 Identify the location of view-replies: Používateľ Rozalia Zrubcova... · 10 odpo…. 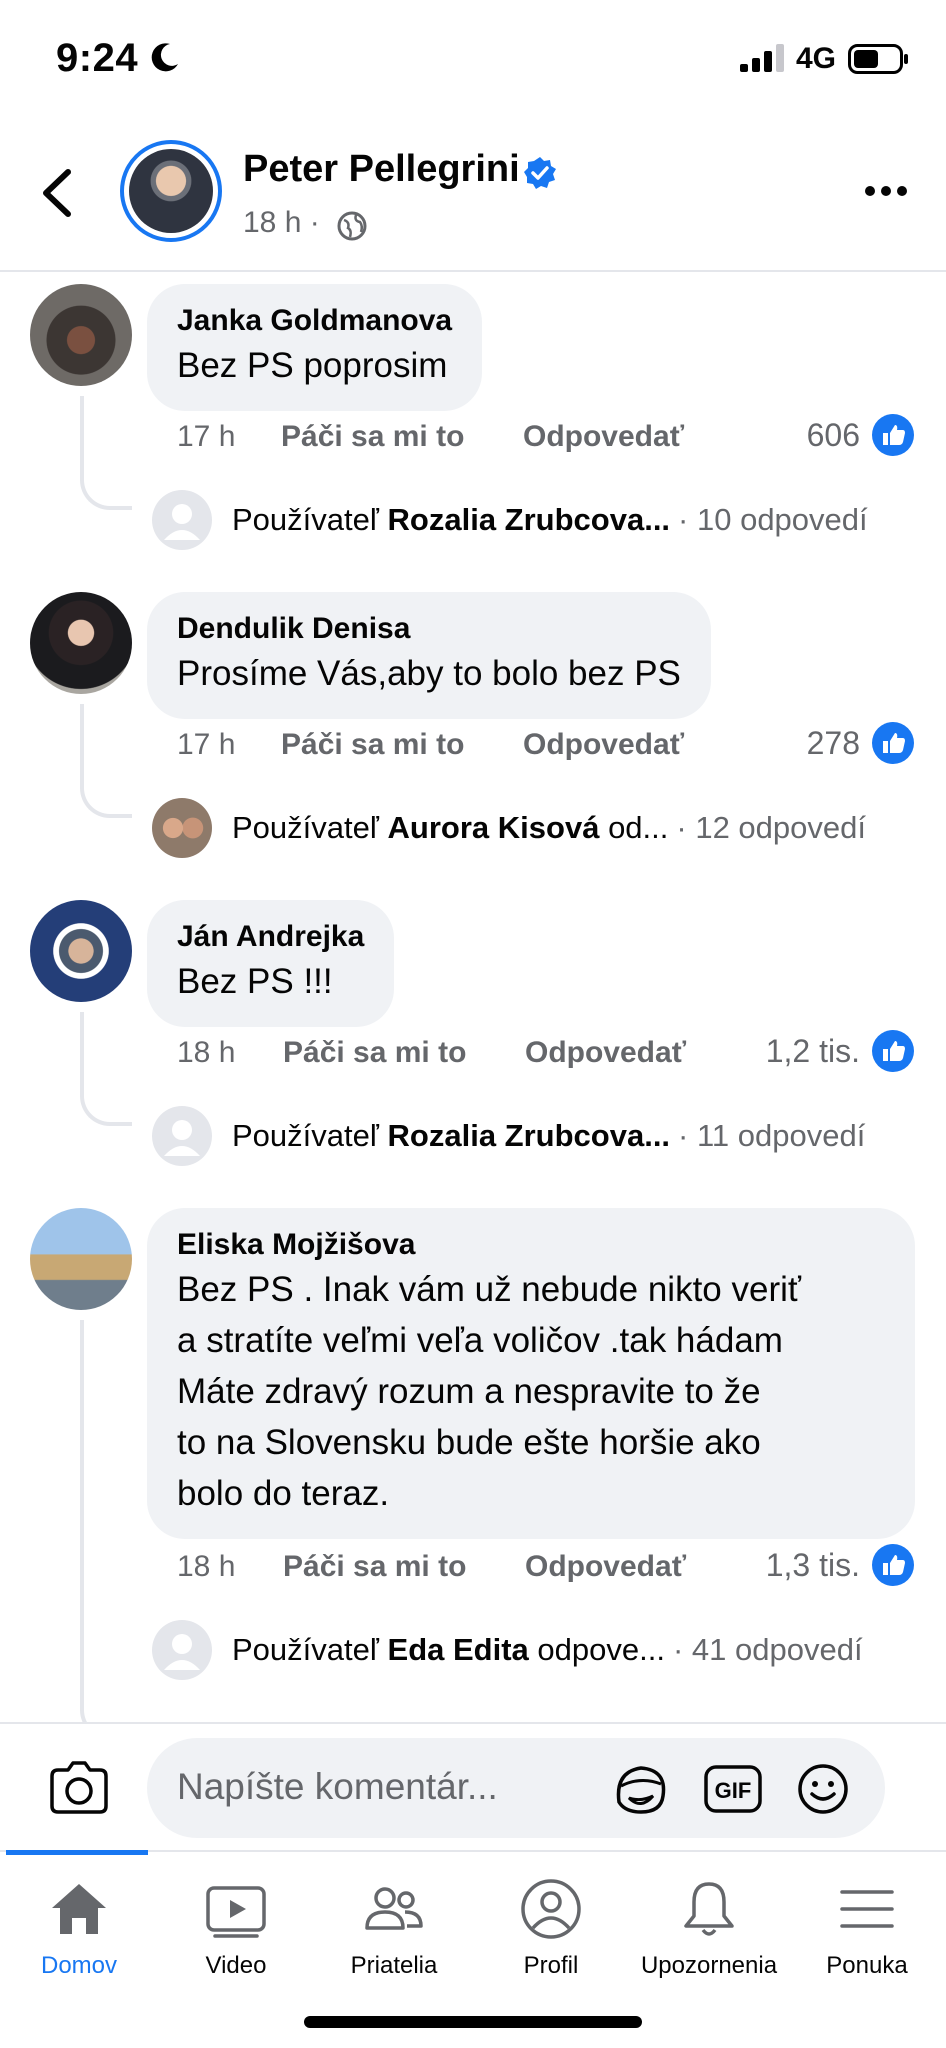
(510, 520).